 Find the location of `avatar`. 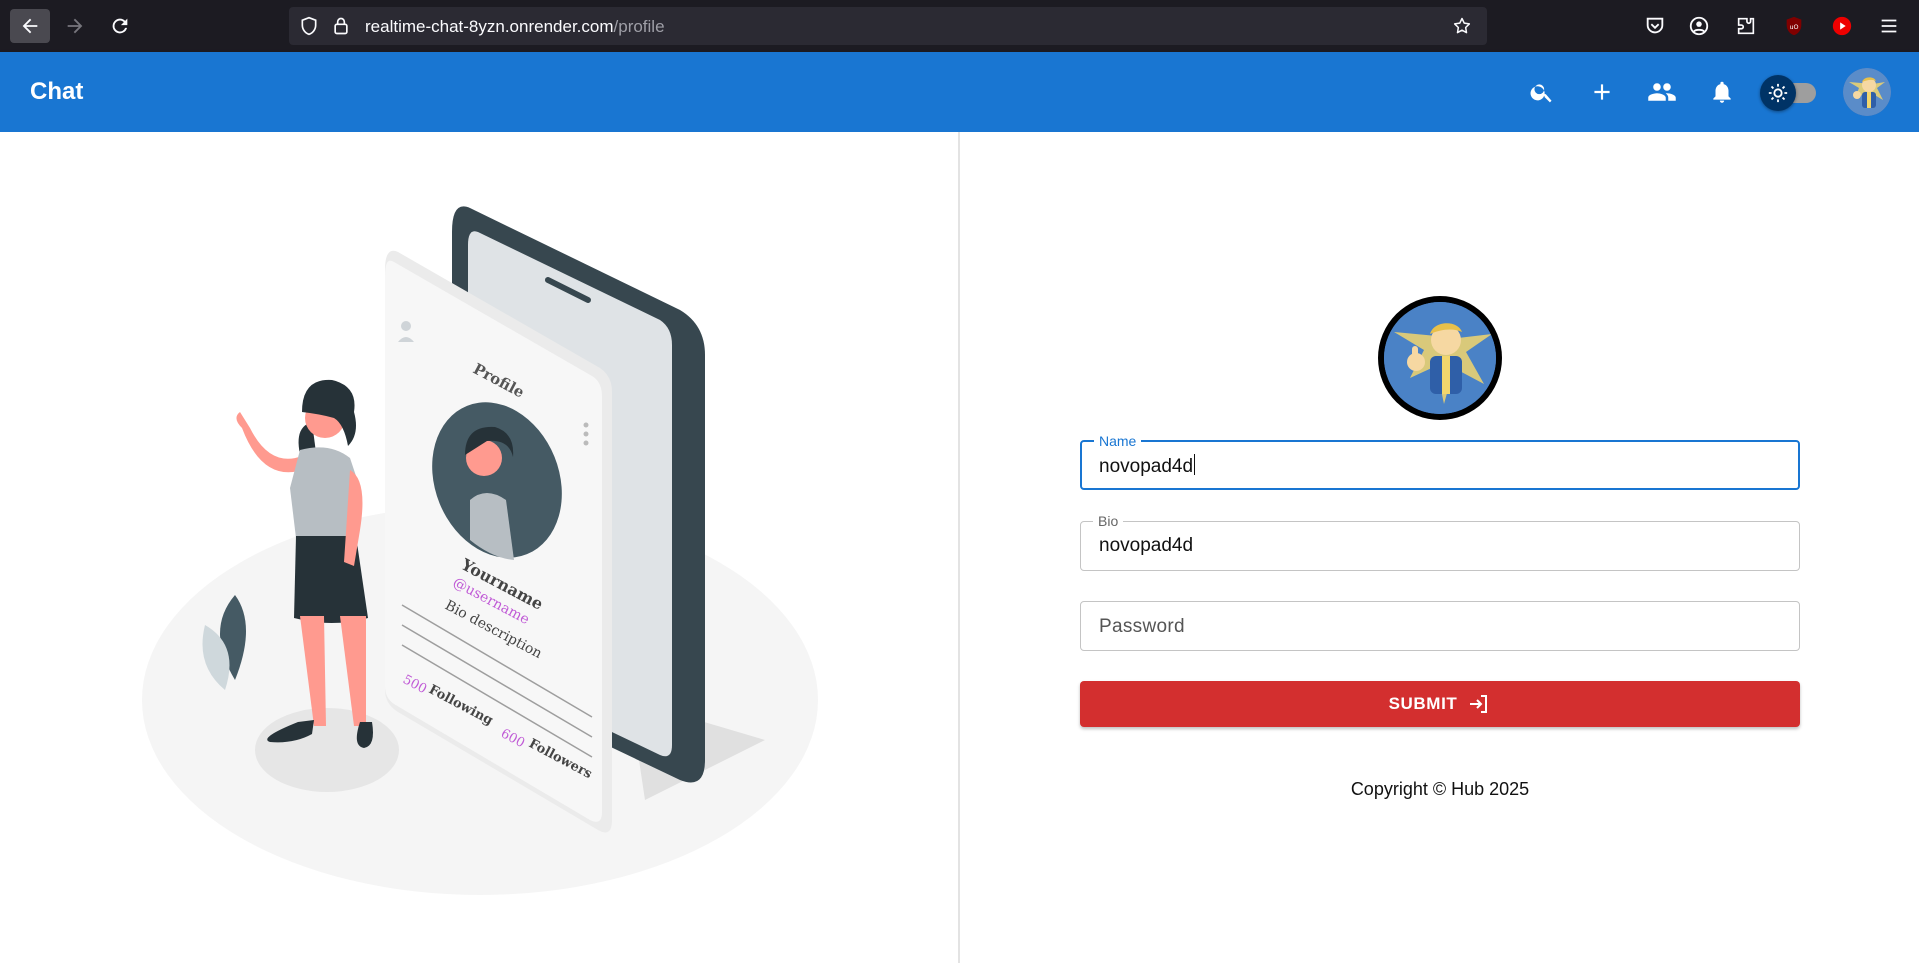

avatar is located at coordinates (1867, 92).